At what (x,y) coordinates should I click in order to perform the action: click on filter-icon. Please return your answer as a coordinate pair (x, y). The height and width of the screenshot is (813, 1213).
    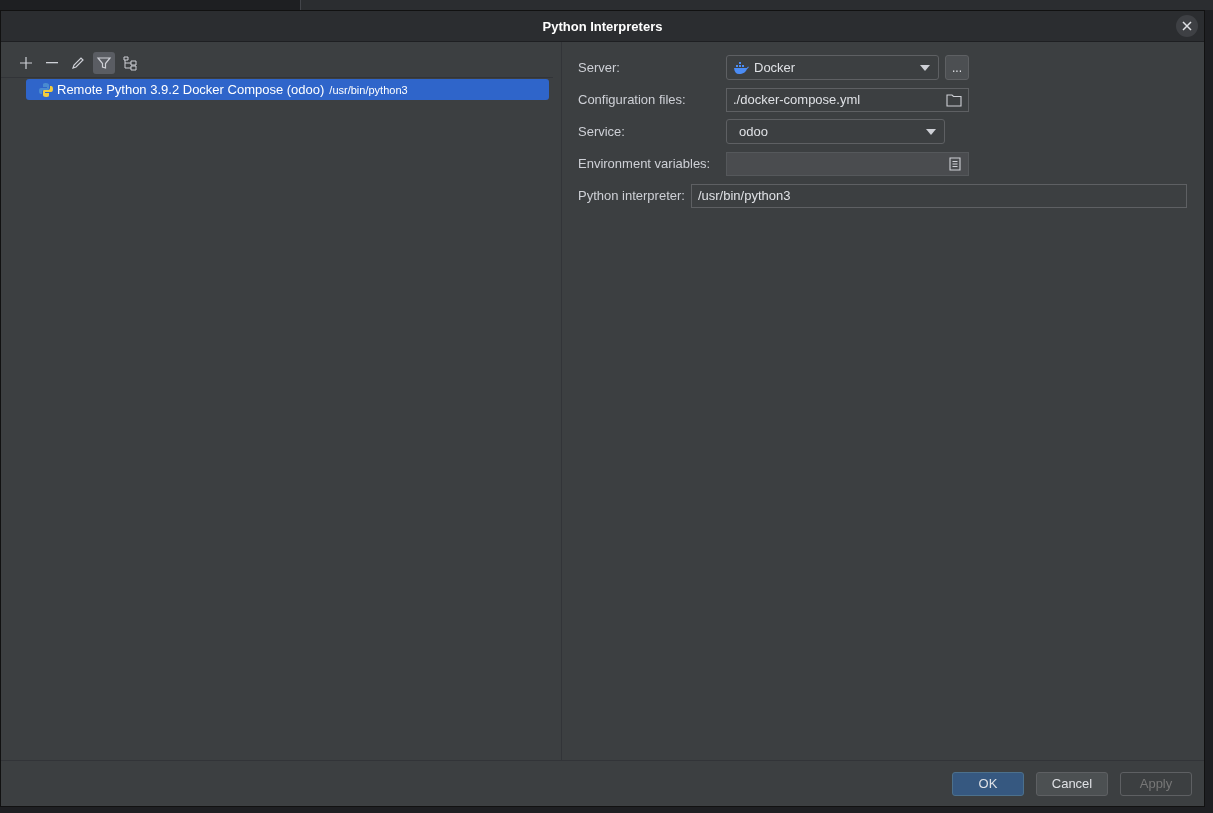
    Looking at the image, I should click on (104, 63).